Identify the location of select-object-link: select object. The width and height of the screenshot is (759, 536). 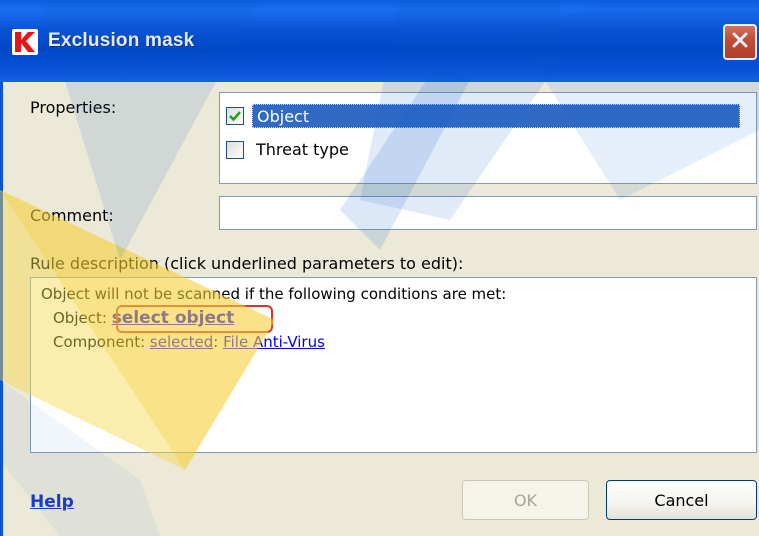
(173, 318).